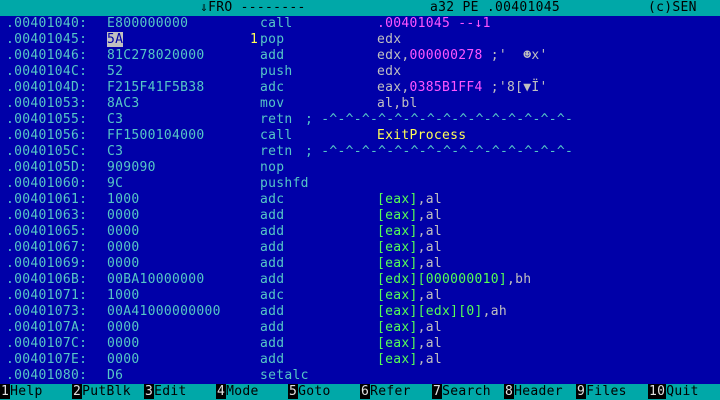 The height and width of the screenshot is (400, 720). I want to click on fkey-number: 8, so click(509, 391).